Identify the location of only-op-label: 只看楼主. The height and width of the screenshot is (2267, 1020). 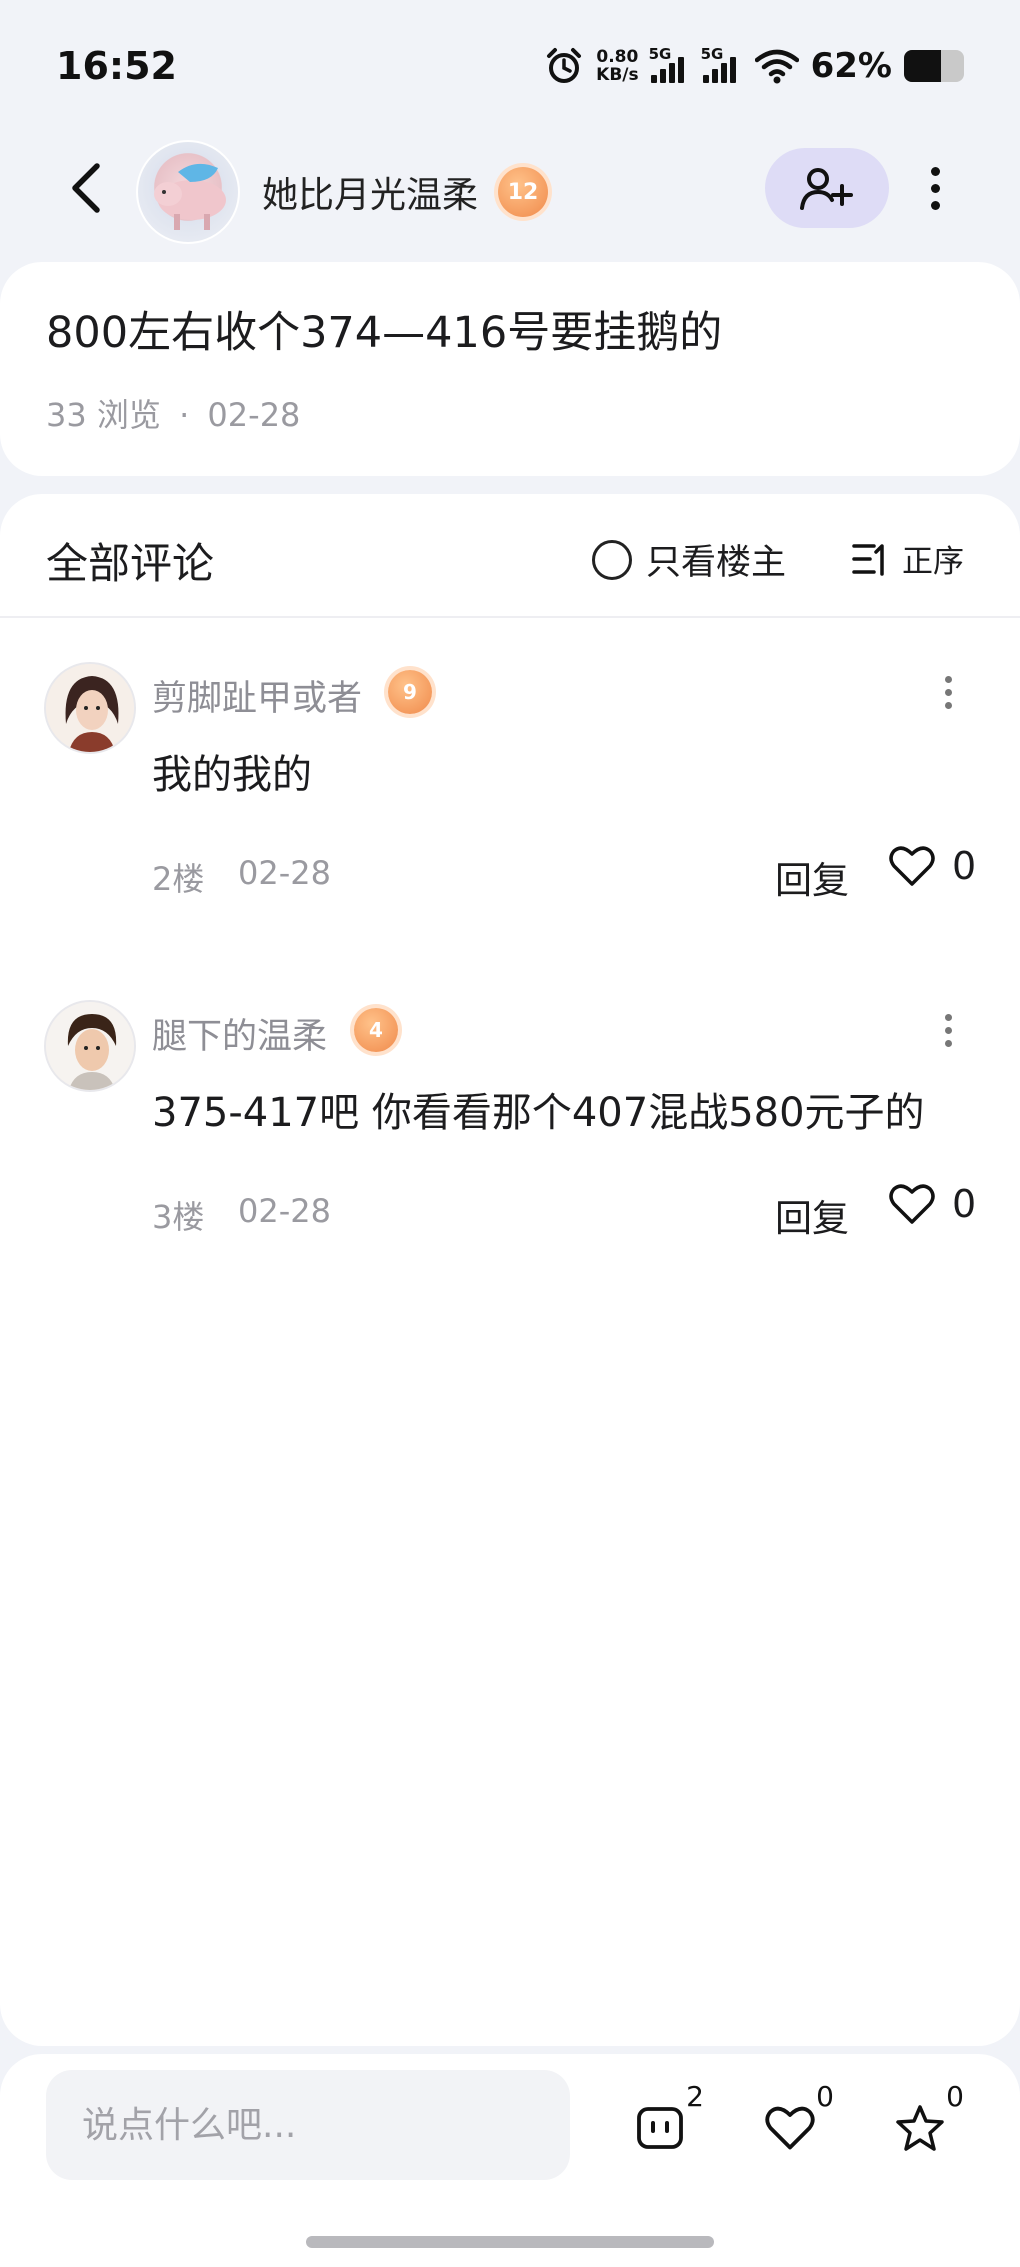
(716, 563).